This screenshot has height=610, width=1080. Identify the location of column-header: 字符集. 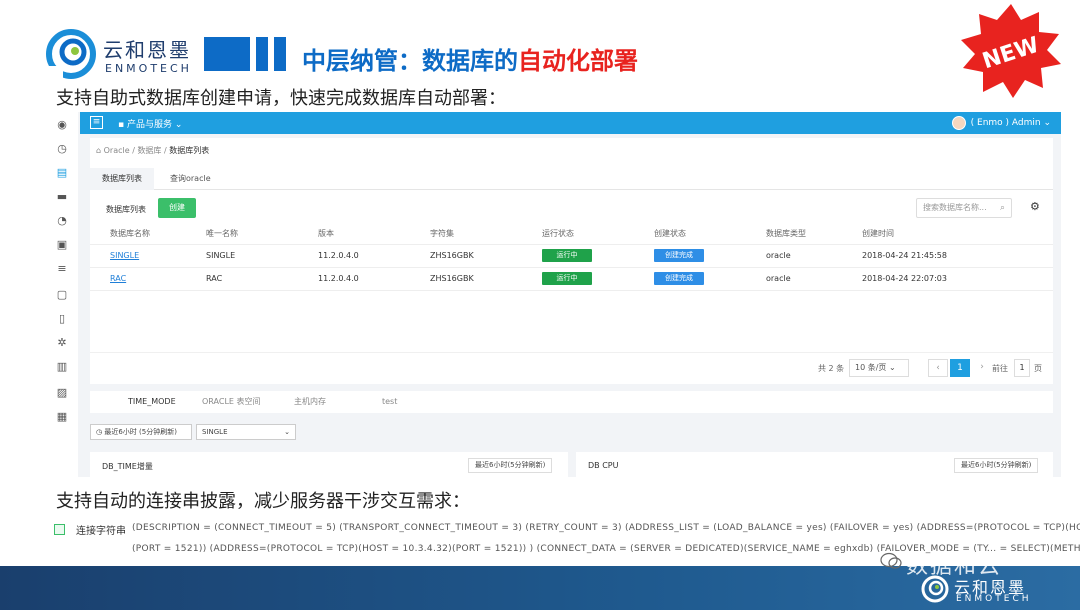
(486, 234).